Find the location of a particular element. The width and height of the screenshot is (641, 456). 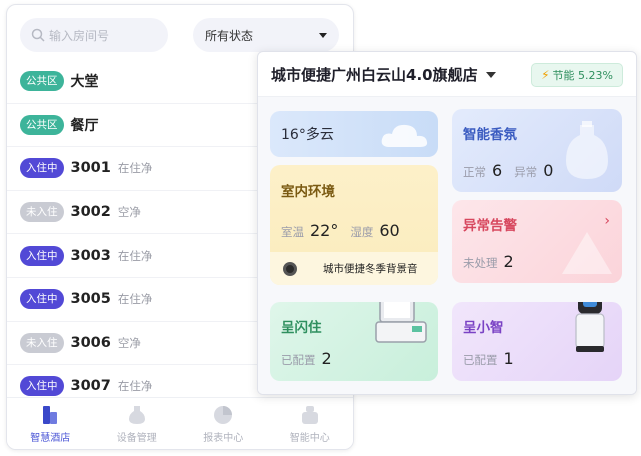

kiosk-icon is located at coordinates (401, 322).